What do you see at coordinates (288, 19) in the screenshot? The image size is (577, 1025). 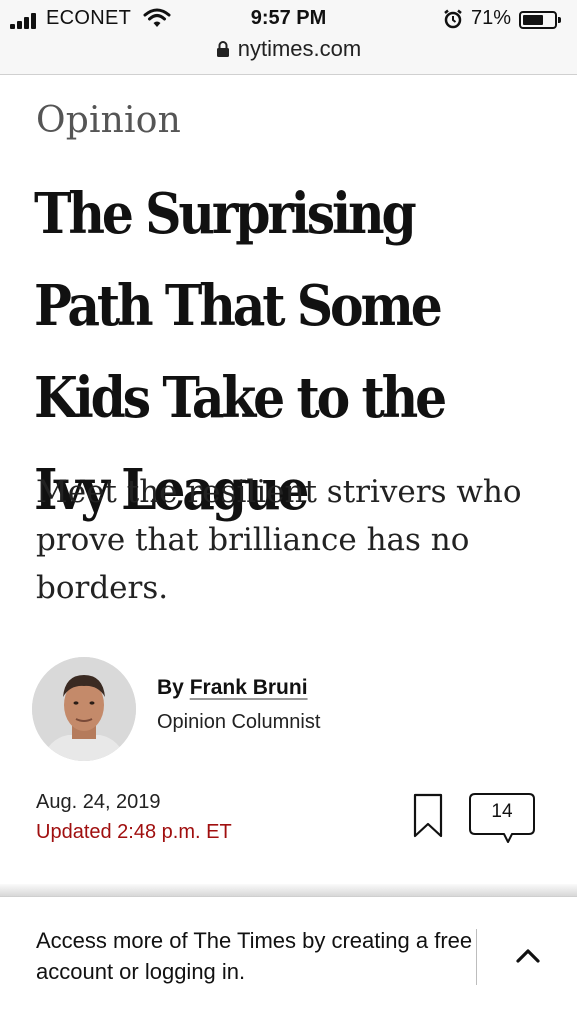 I see `status-bar: ECONET 9:57 PM 71%` at bounding box center [288, 19].